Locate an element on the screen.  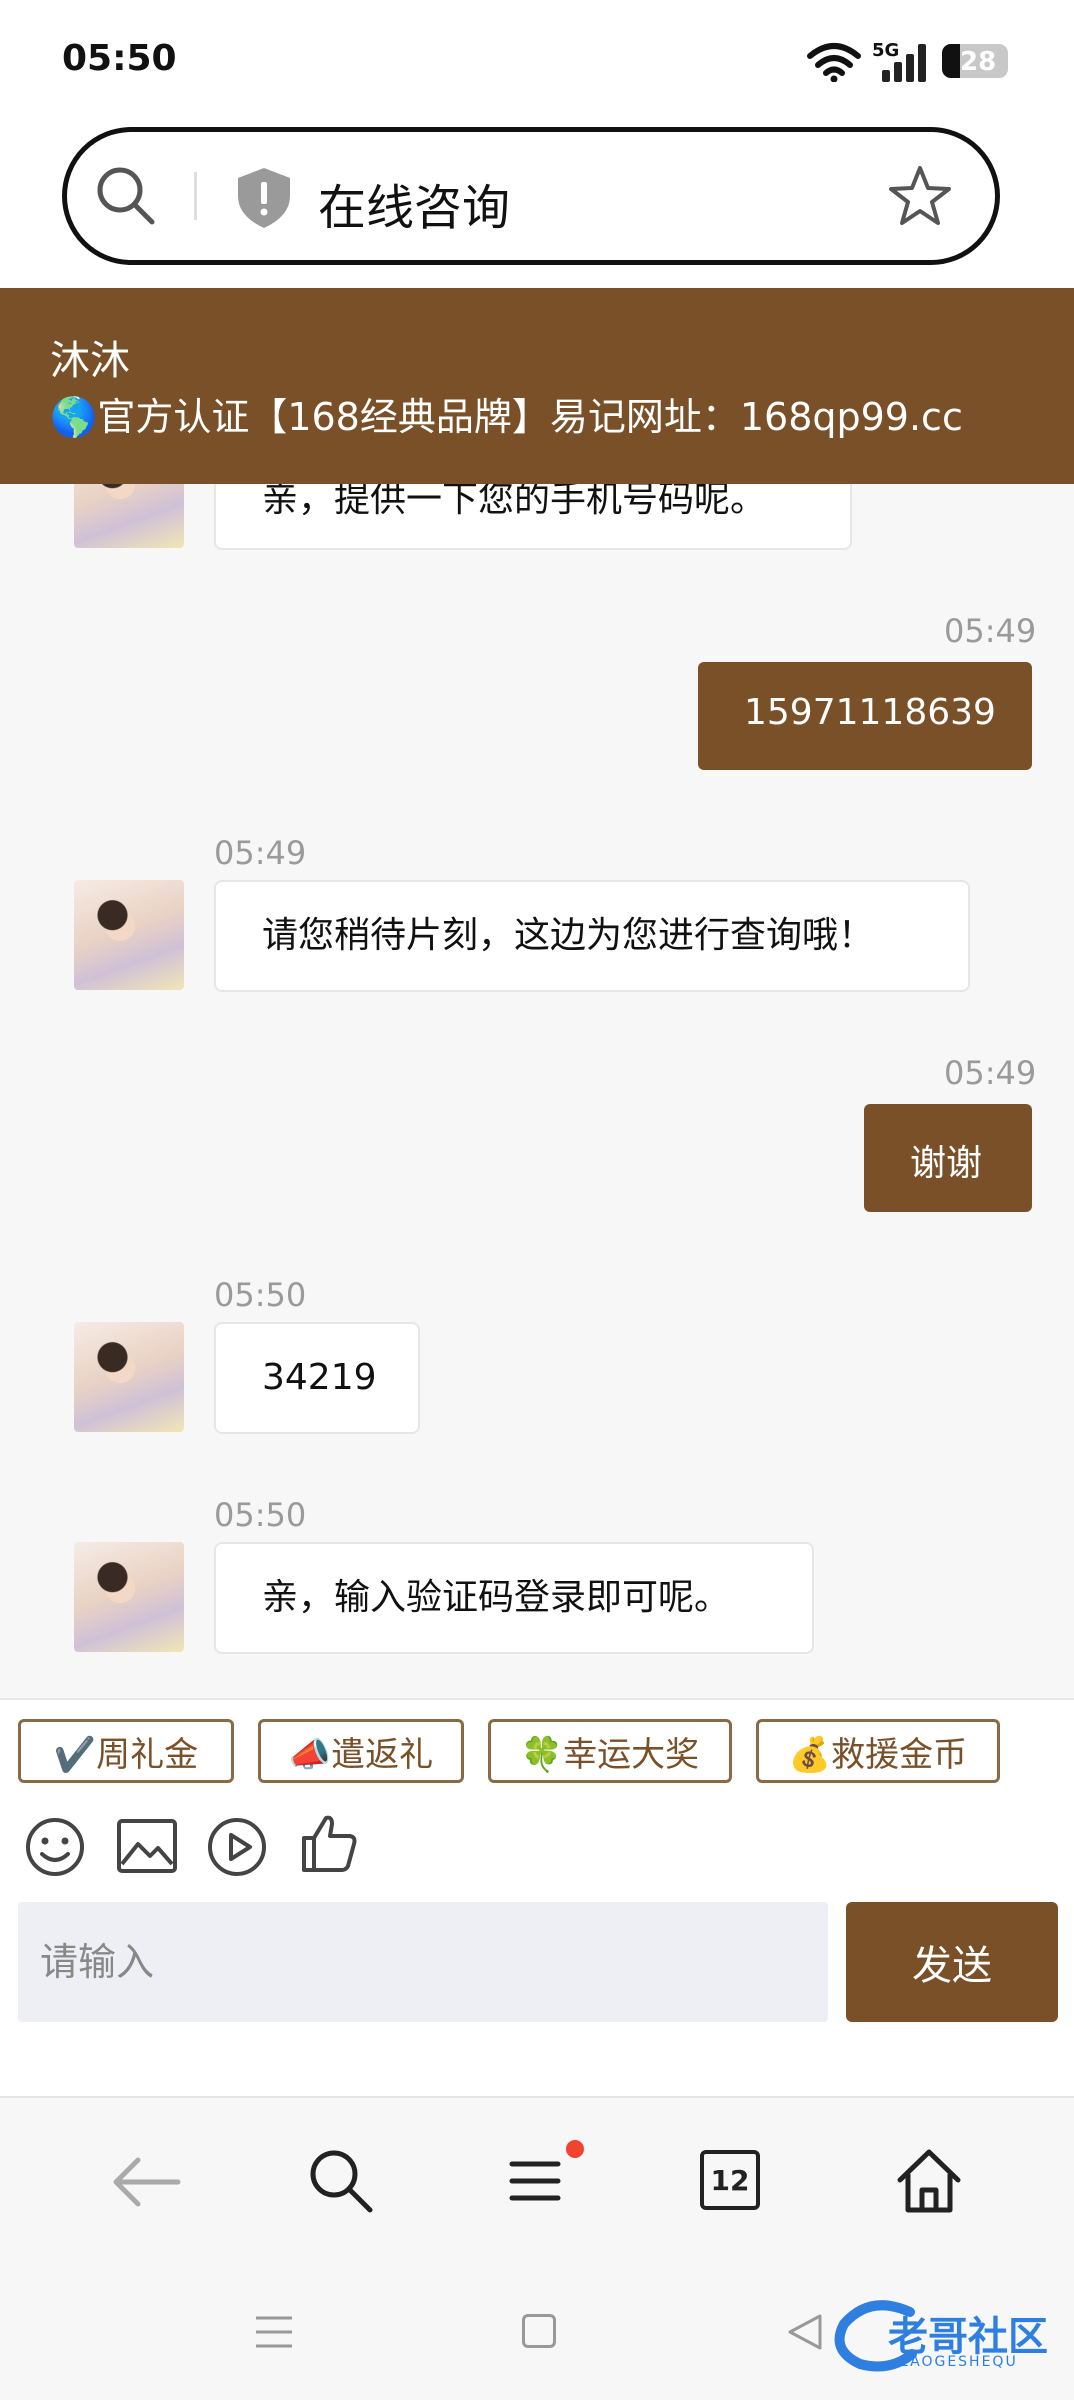
back-arrow-icon is located at coordinates (146, 2182).